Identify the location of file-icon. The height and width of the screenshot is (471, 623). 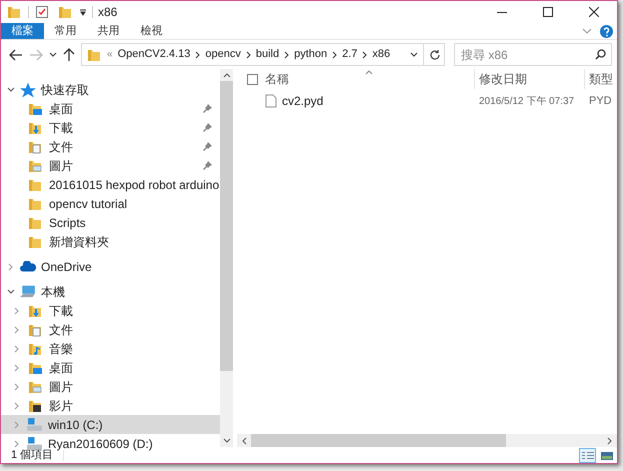
(271, 101).